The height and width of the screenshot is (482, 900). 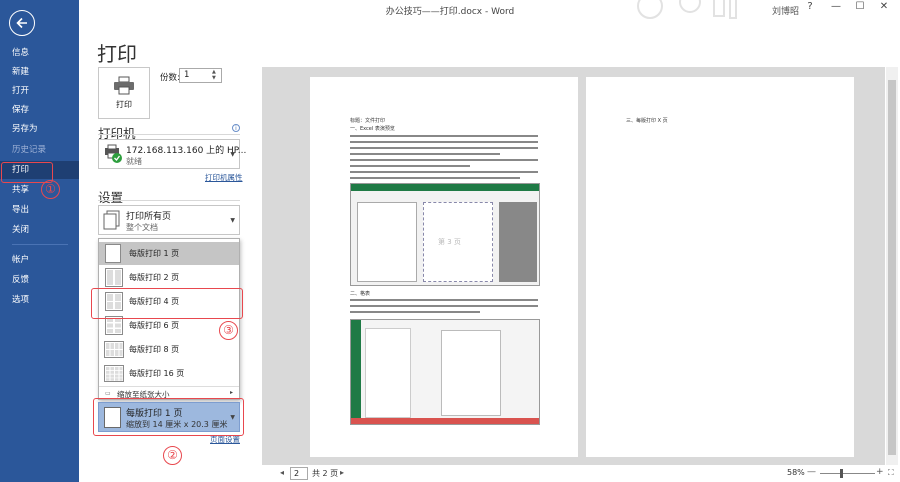 I want to click on help-icon: ?, so click(x=810, y=6).